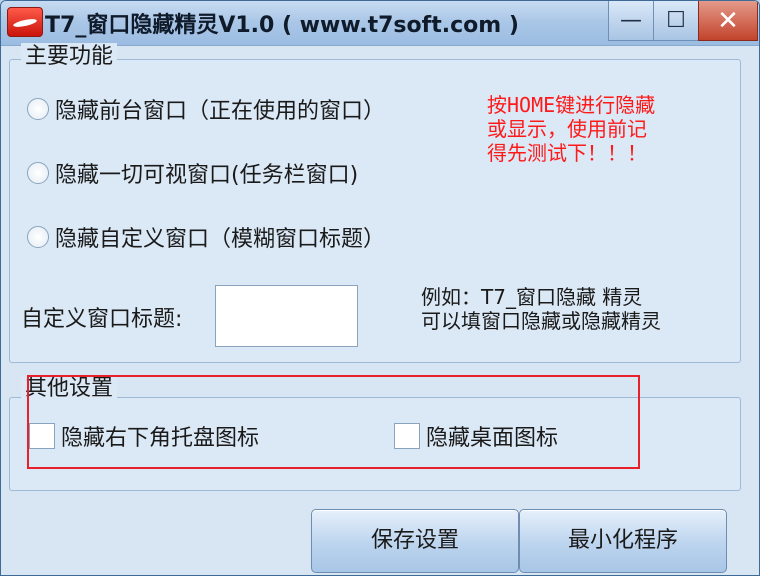  I want to click on hotkey-note: 按HOME键进行隐藏或显示，使用前记得先测试下！！！, so click(571, 129).